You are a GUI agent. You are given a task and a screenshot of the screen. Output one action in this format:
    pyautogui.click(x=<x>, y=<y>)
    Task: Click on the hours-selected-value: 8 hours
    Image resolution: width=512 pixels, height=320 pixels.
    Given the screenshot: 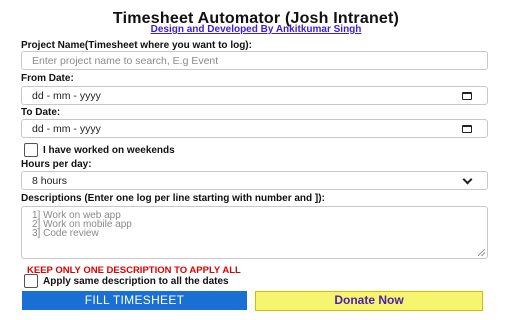 What is the action you would take?
    pyautogui.click(x=50, y=181)
    